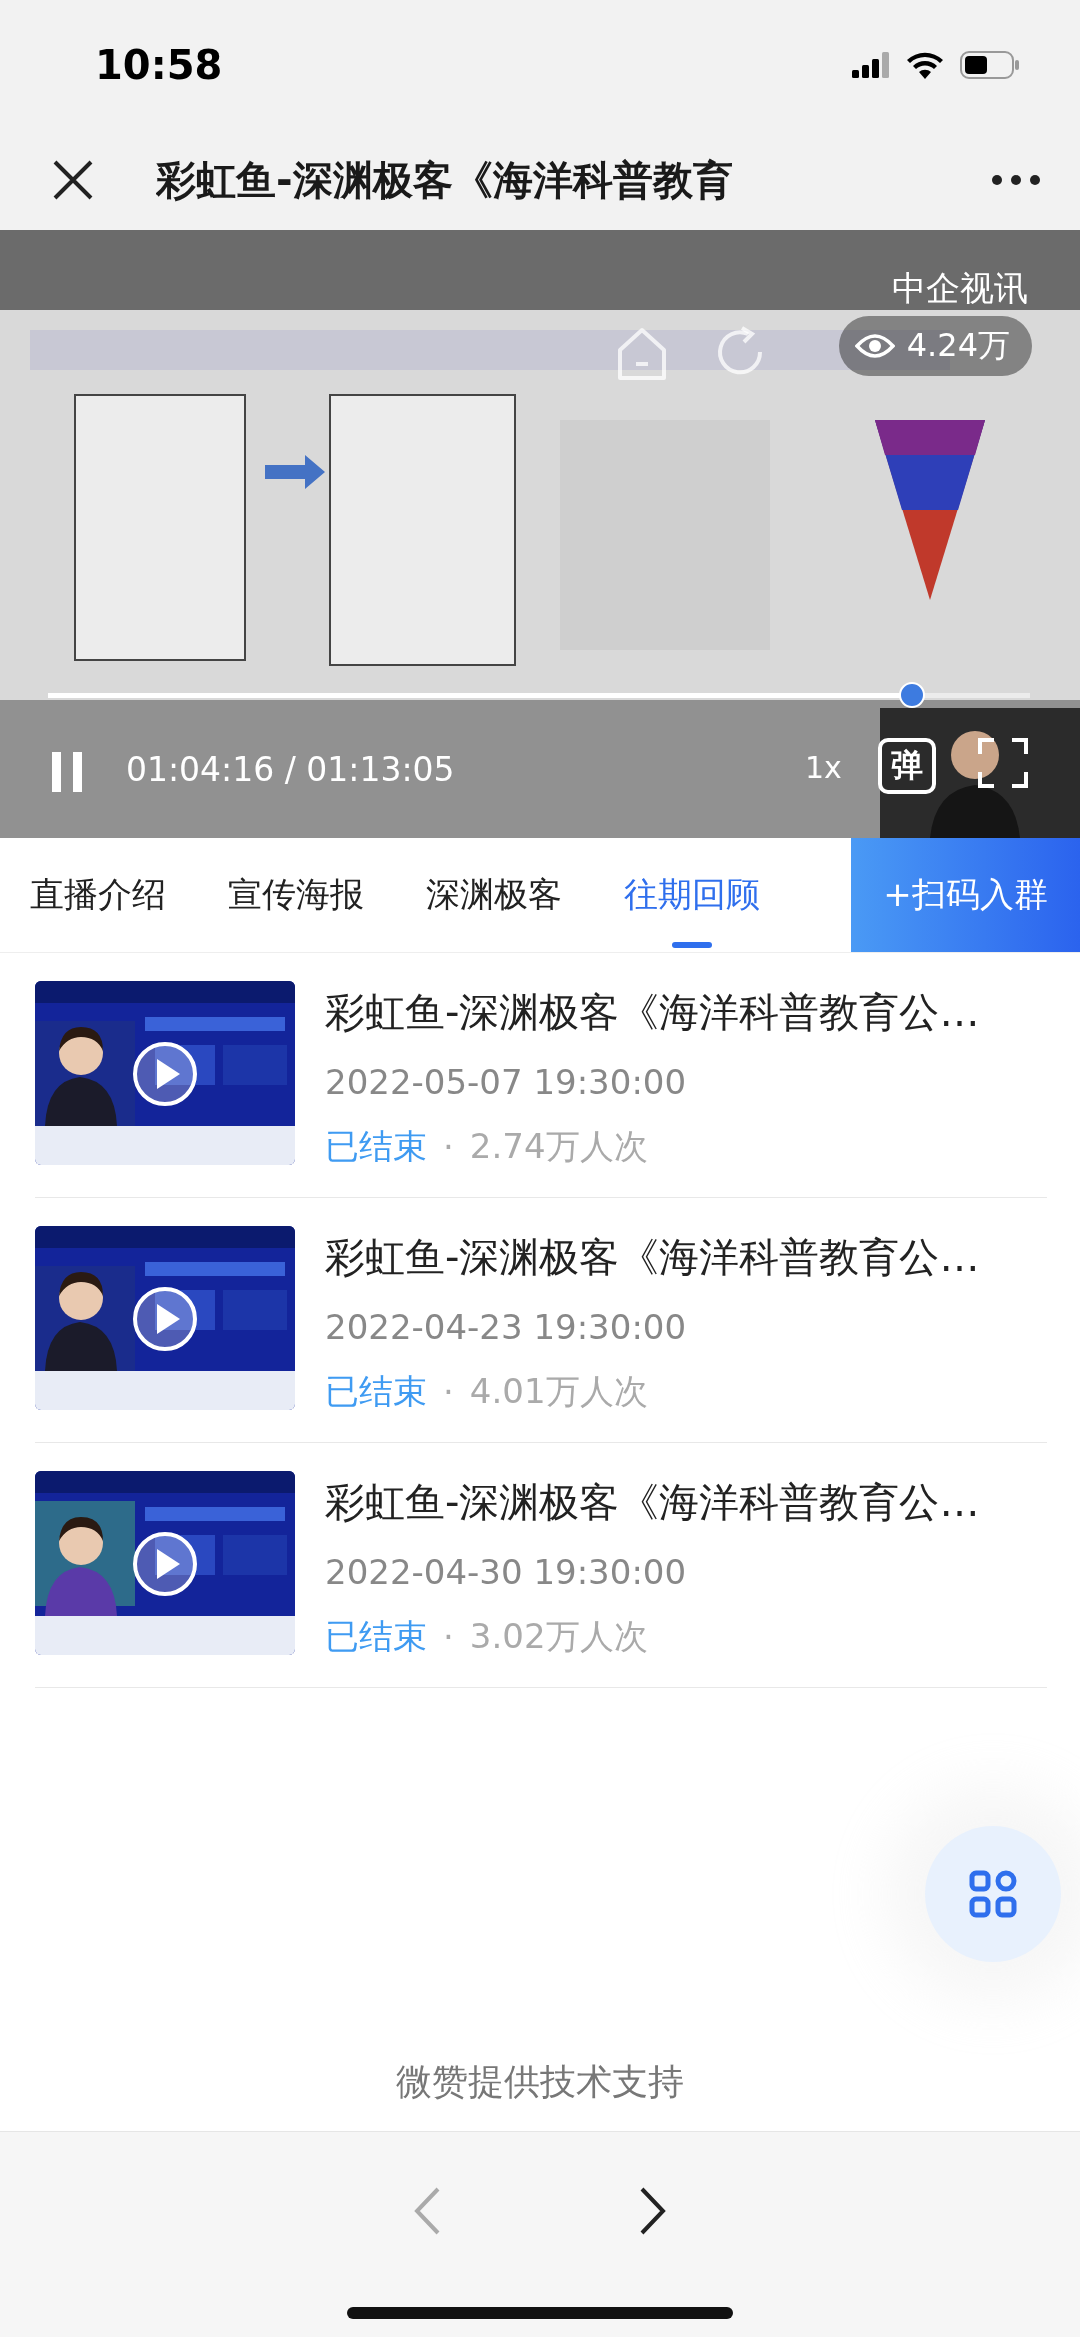 This screenshot has width=1080, height=2337. Describe the element at coordinates (558, 1636) in the screenshot. I see `replay-views: 3.02万人次` at that location.